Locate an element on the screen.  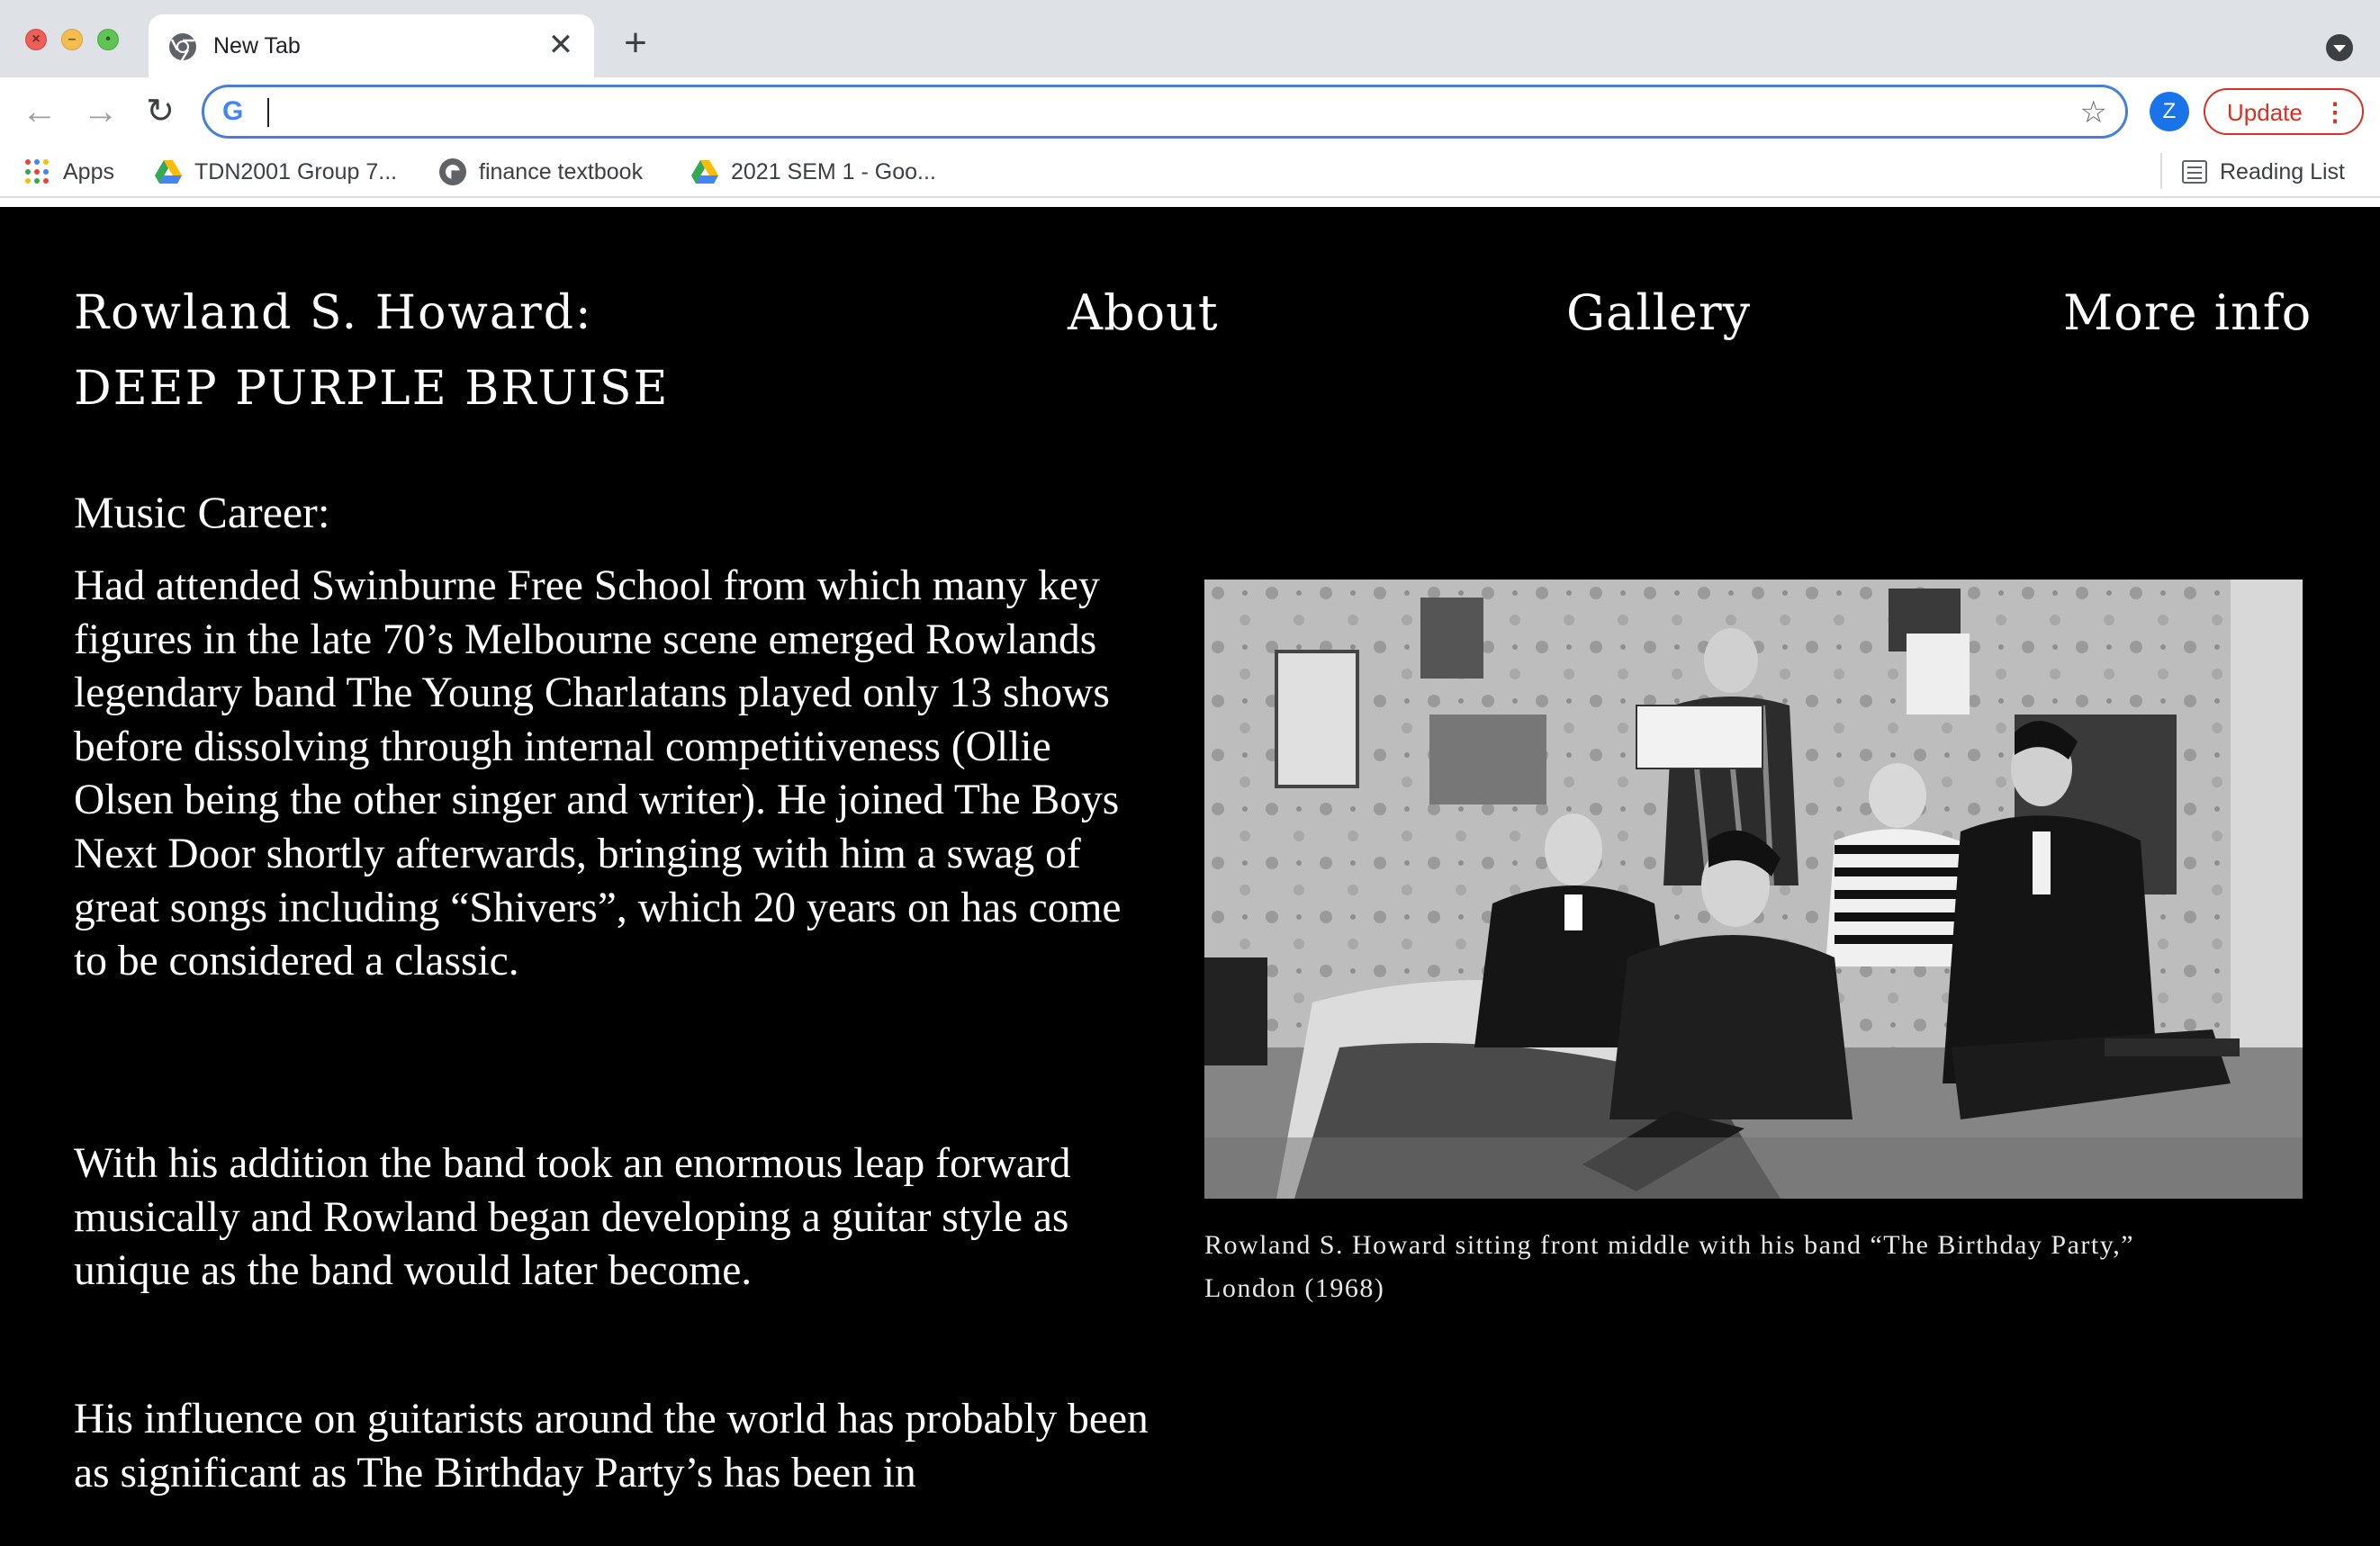
reload-icon: ↻ is located at coordinates (160, 111).